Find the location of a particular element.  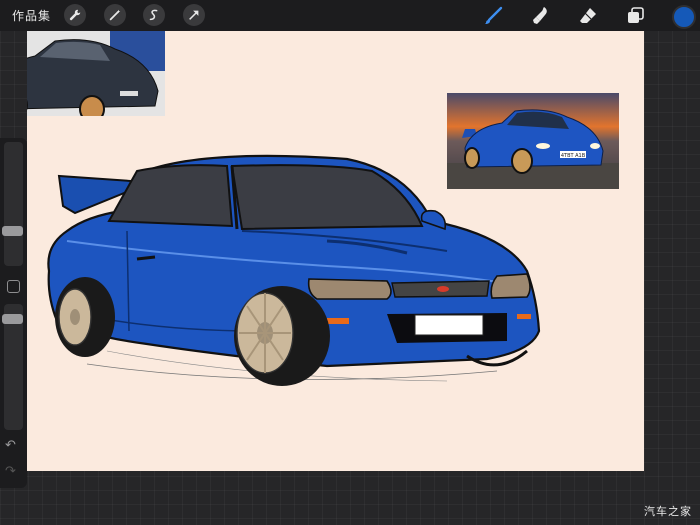

real-car-photo: 4TBT A1B is located at coordinates (533, 141).